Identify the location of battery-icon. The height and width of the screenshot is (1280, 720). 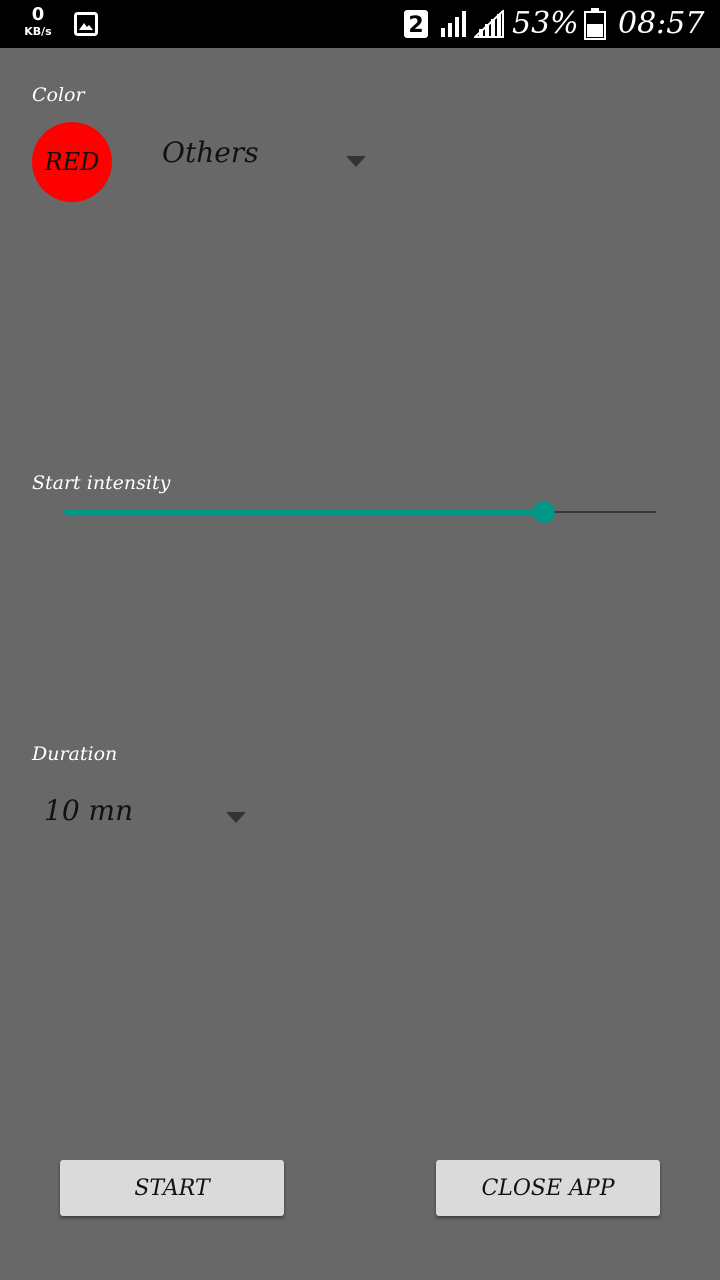
(595, 26).